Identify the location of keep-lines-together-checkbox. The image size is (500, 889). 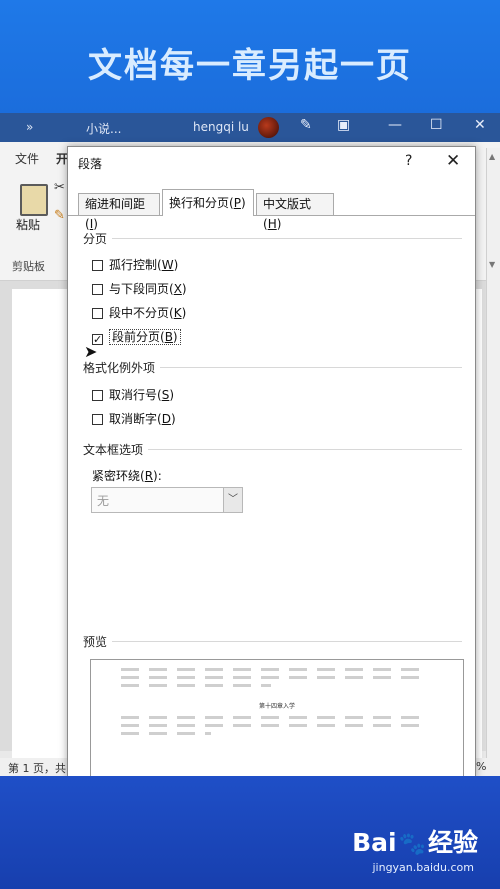
(97, 313).